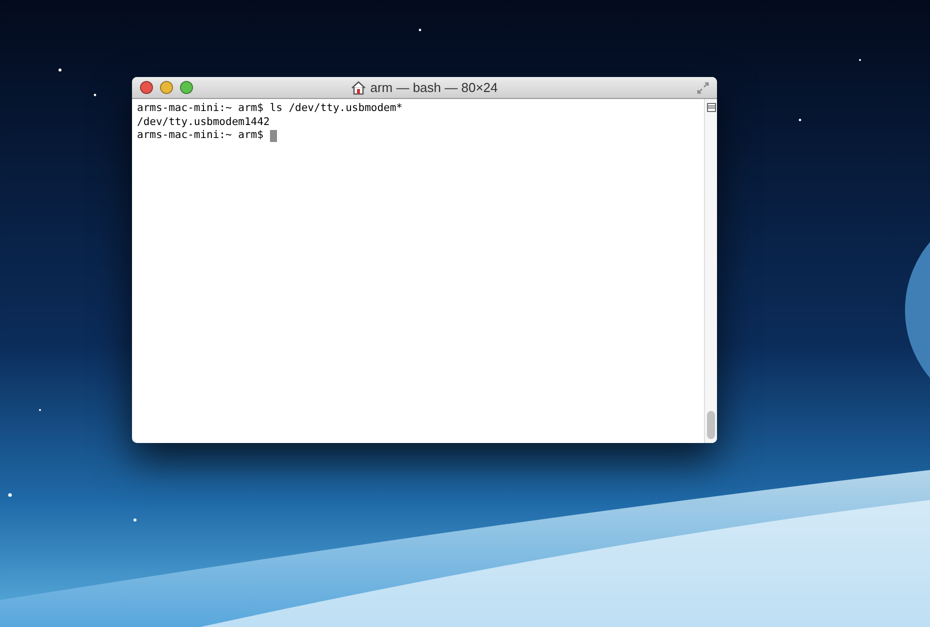 Image resolution: width=930 pixels, height=627 pixels. I want to click on terminal-line: /dev/tty.usbmodem1442, so click(203, 122).